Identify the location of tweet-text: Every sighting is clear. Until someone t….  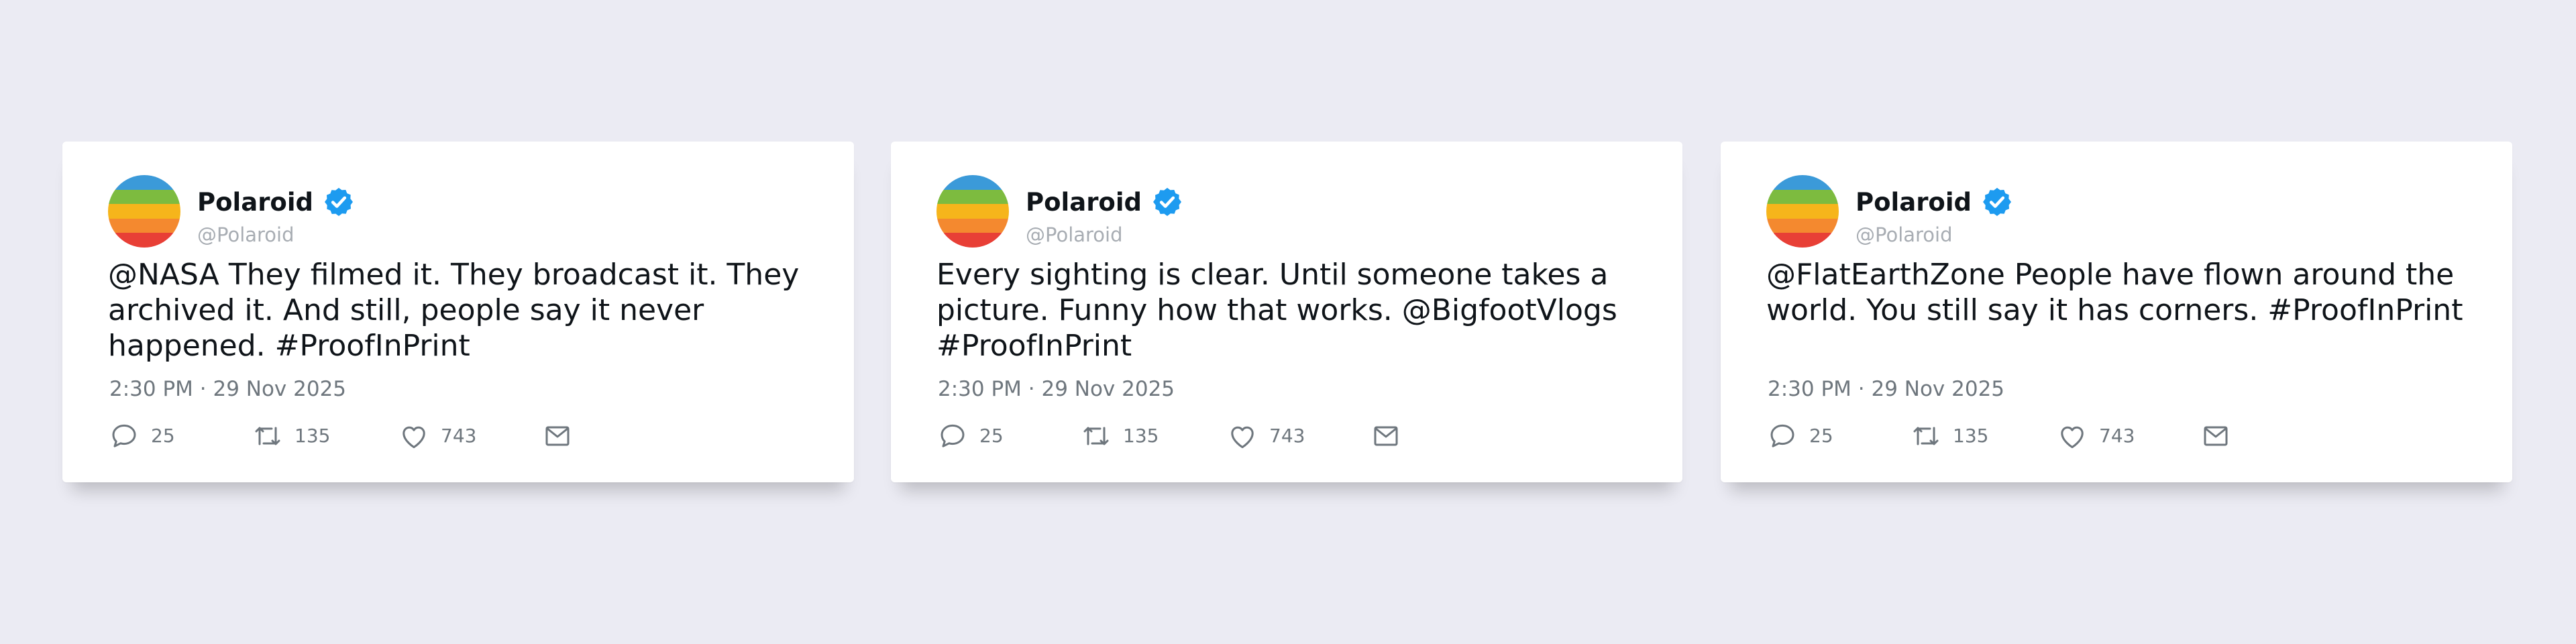
(1276, 310).